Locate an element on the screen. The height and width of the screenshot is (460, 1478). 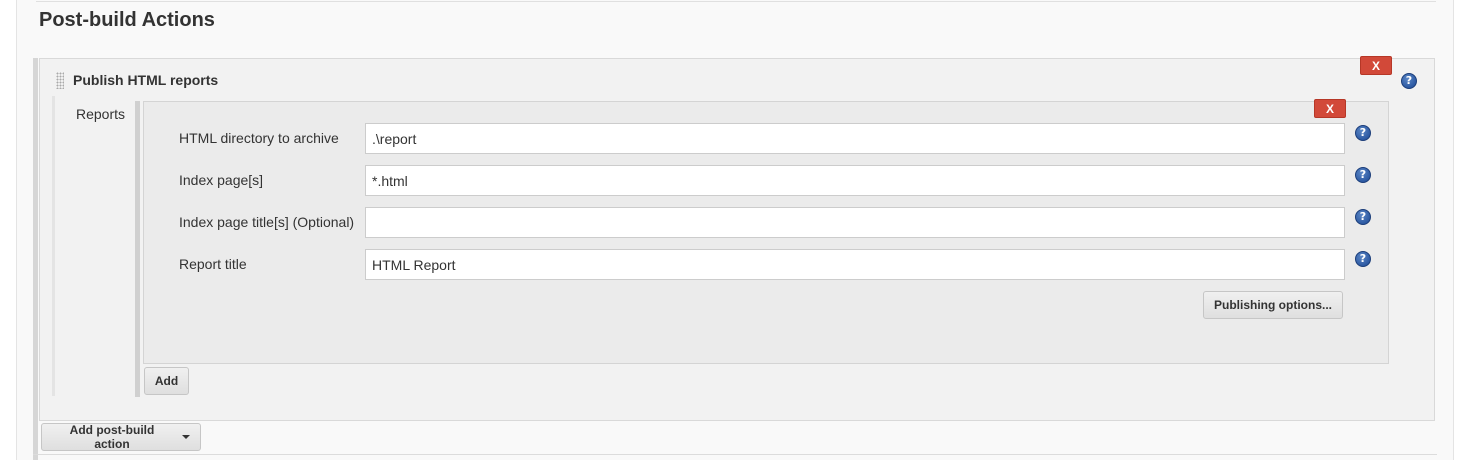
chevron-down-icon is located at coordinates (186, 437).